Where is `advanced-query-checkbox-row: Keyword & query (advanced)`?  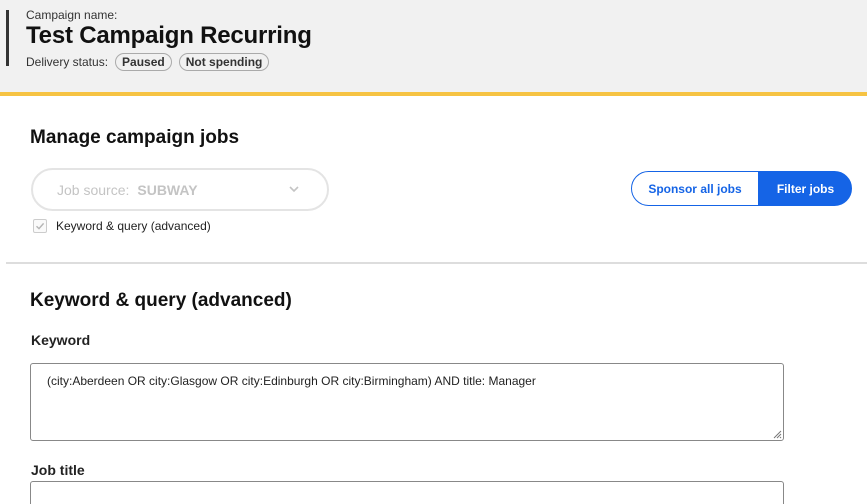 advanced-query-checkbox-row: Keyword & query (advanced) is located at coordinates (122, 226).